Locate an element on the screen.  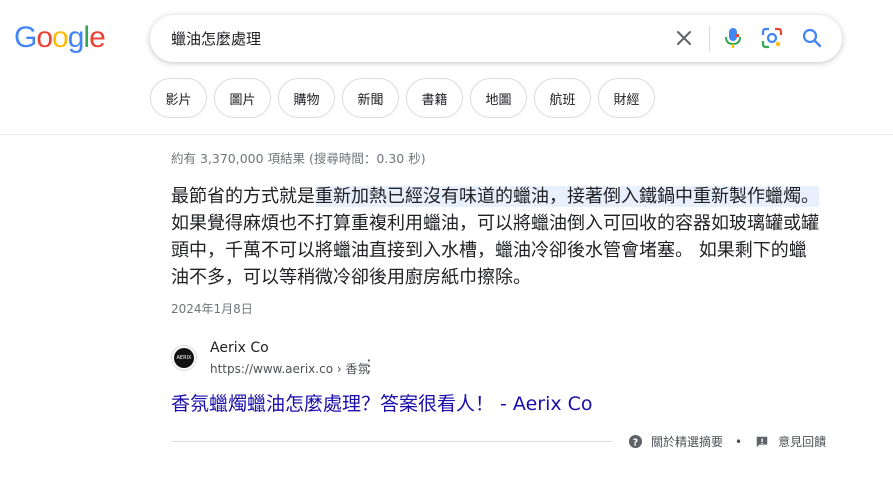
snippet-date: 2024年1月8日 is located at coordinates (212, 309).